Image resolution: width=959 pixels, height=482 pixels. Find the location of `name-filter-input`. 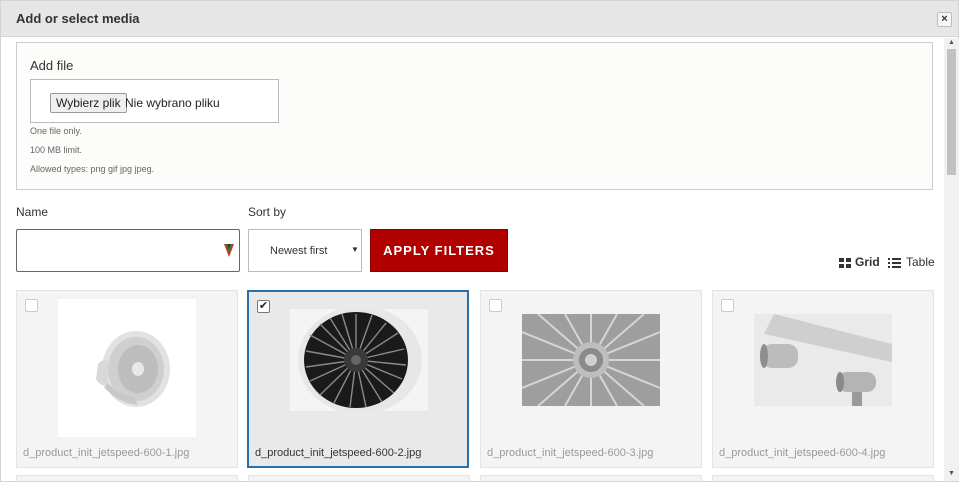

name-filter-input is located at coordinates (128, 250).